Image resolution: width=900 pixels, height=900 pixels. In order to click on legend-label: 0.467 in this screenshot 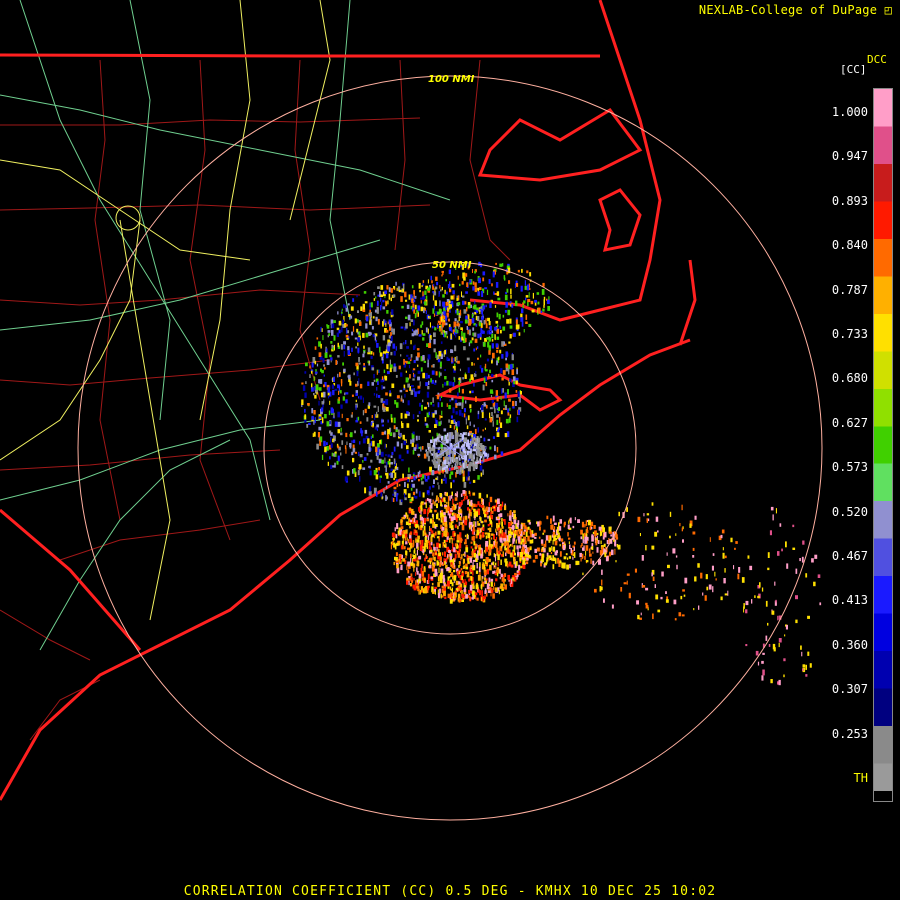, I will do `click(849, 556)`.